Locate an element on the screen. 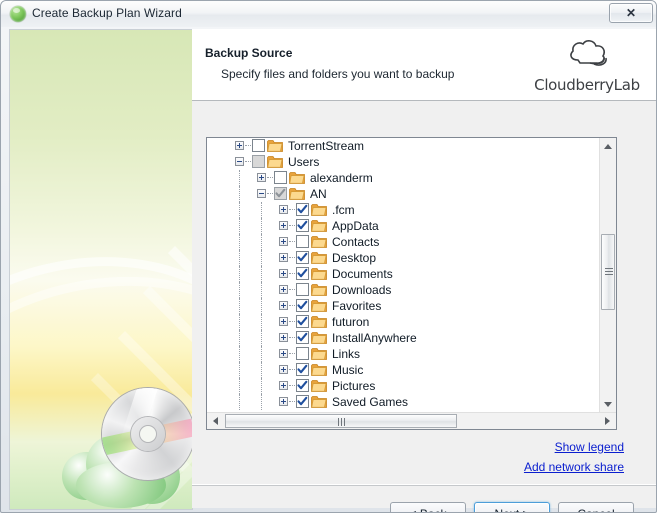 The width and height of the screenshot is (657, 513). tree-row: Favorites is located at coordinates (403, 306).